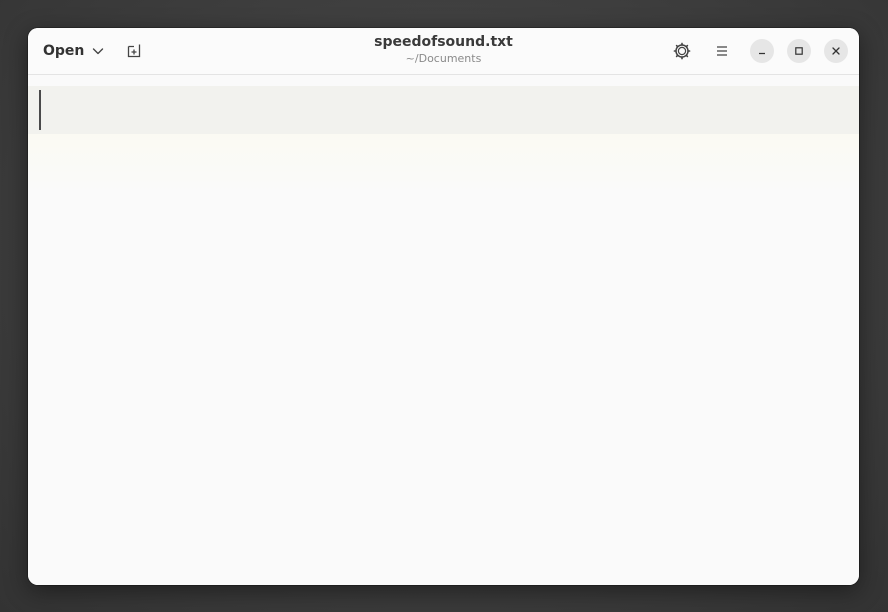  What do you see at coordinates (443, 42) in the screenshot?
I see `window-title: speedofsound.txt` at bounding box center [443, 42].